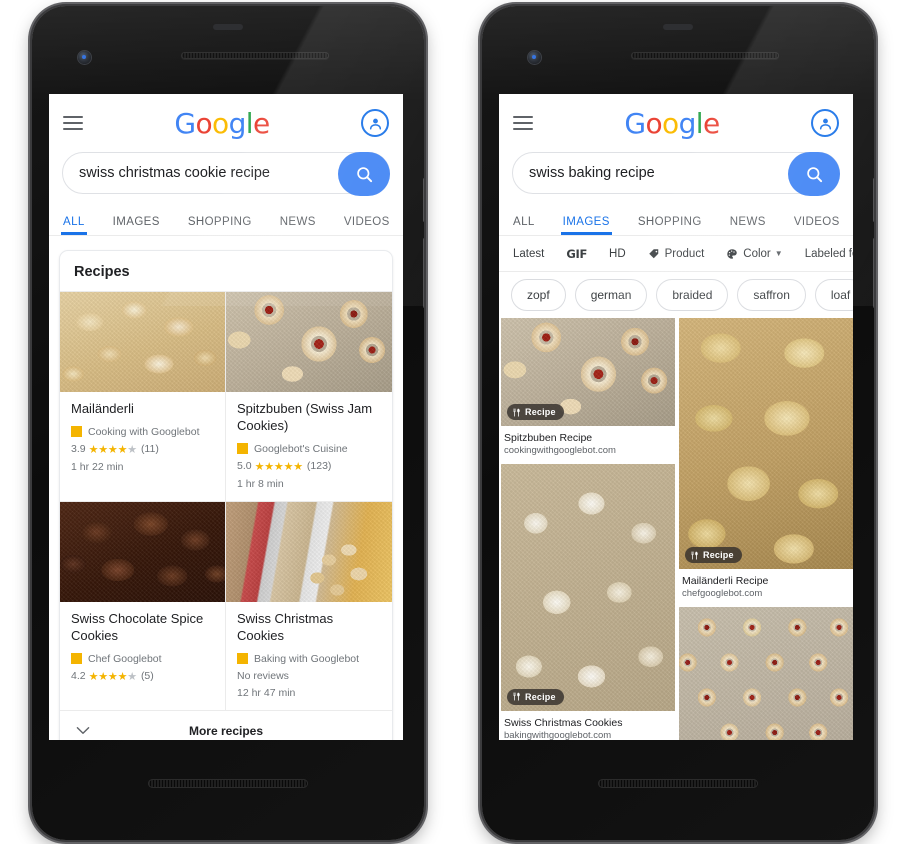  What do you see at coordinates (226, 730) in the screenshot?
I see `more-recipes-label: More recipes` at bounding box center [226, 730].